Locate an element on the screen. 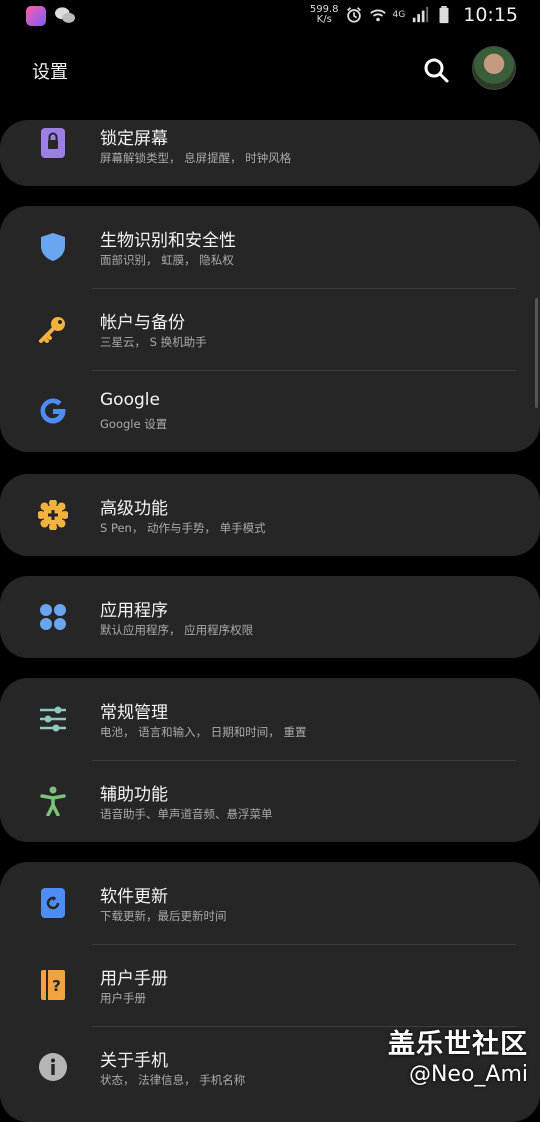  watermark-handle: @Neo_Ami is located at coordinates (468, 1074).